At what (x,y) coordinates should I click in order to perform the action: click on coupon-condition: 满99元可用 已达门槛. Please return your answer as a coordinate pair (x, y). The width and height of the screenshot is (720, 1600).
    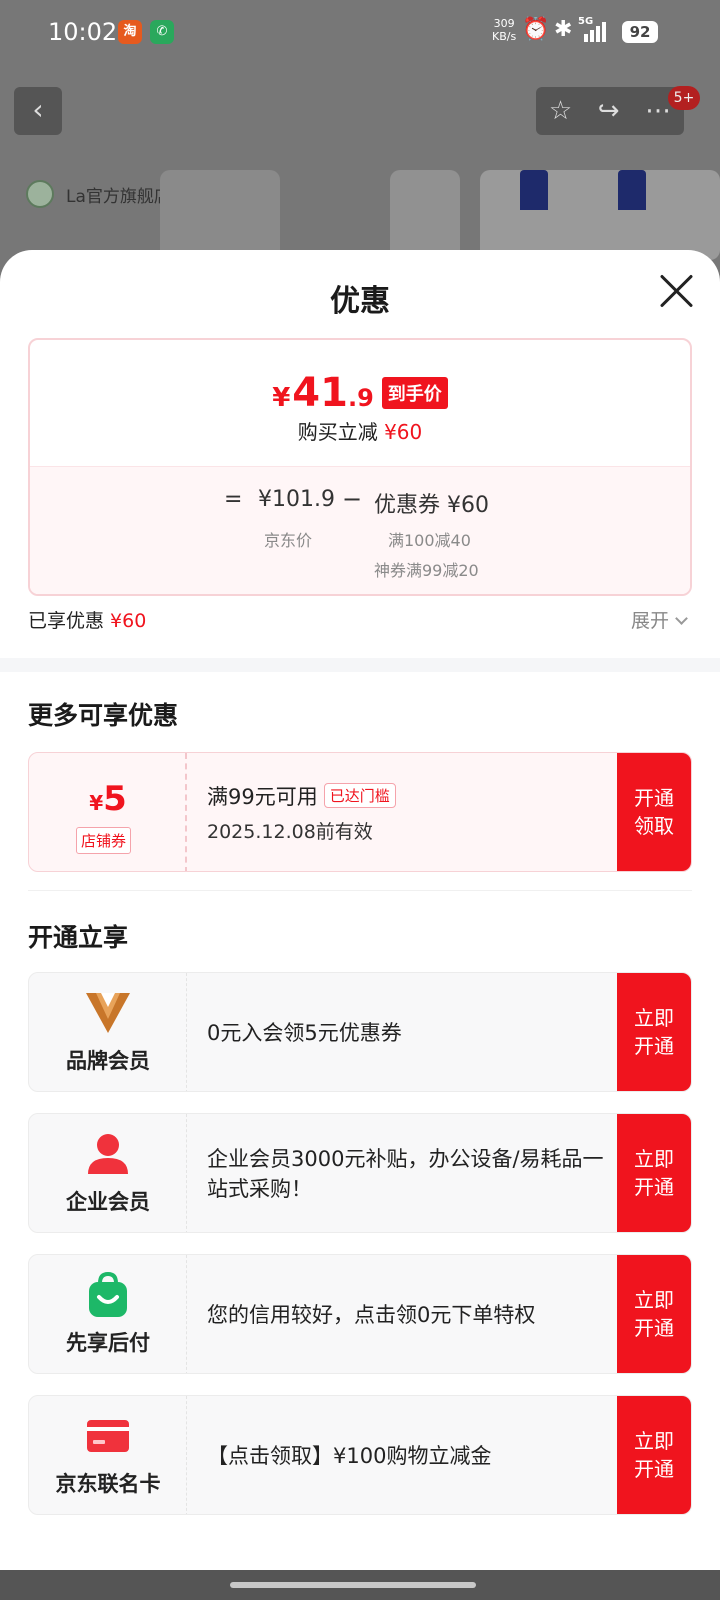
    Looking at the image, I should click on (301, 796).